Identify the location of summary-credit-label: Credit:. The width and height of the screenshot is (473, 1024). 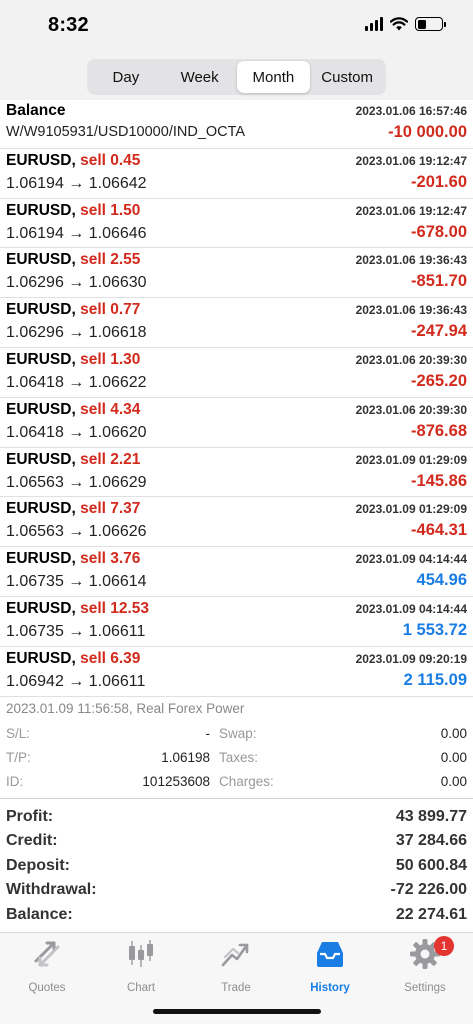
(32, 841).